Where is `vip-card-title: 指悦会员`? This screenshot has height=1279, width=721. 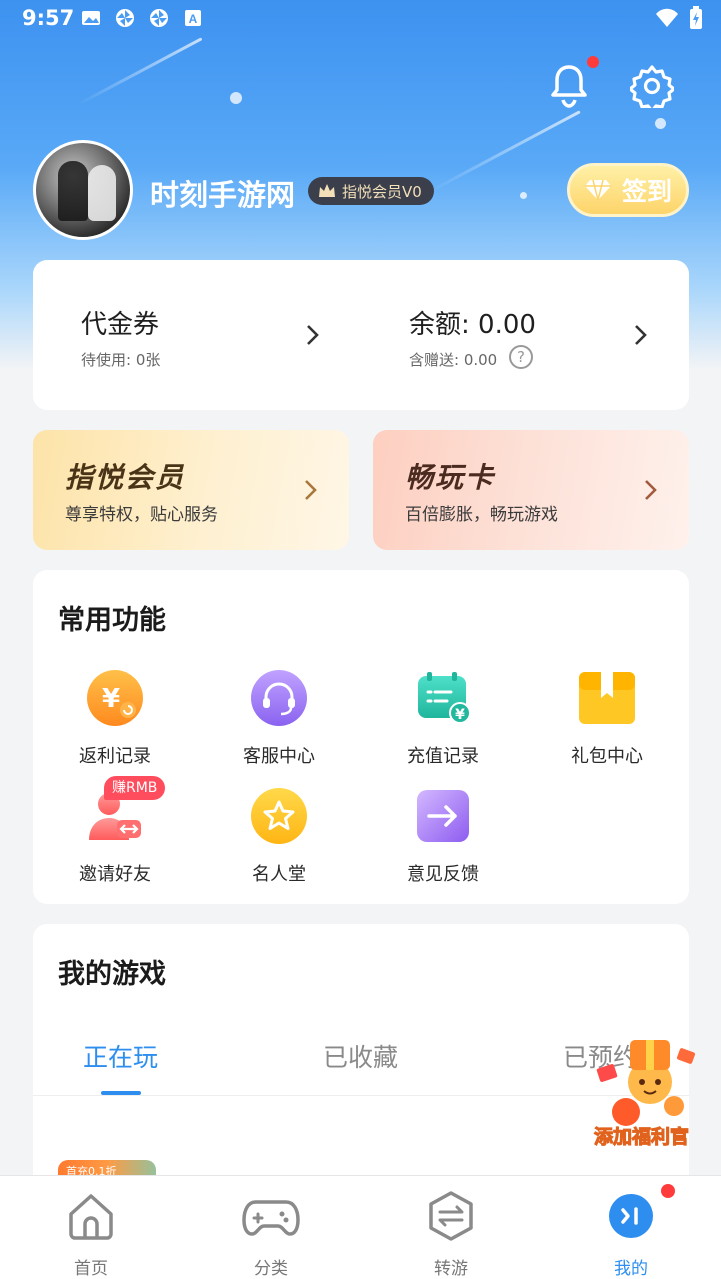 vip-card-title: 指悦会员 is located at coordinates (125, 477).